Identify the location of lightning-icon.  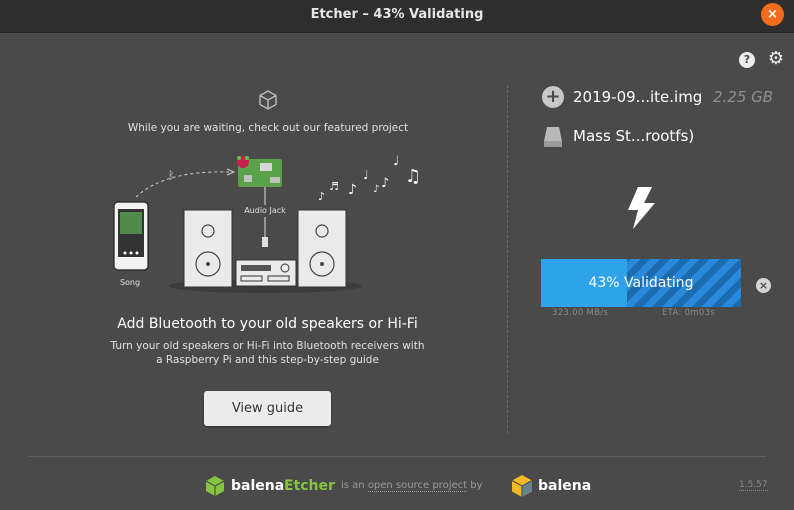
(641, 208).